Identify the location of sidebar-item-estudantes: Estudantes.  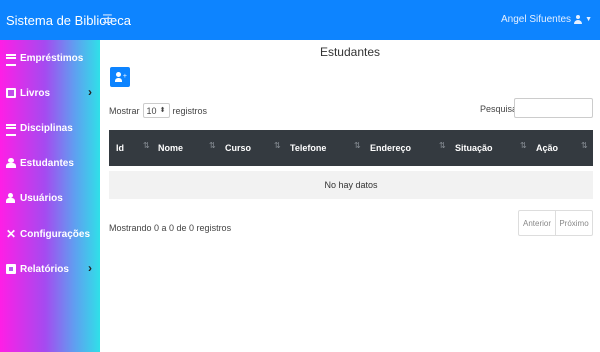
(50, 163).